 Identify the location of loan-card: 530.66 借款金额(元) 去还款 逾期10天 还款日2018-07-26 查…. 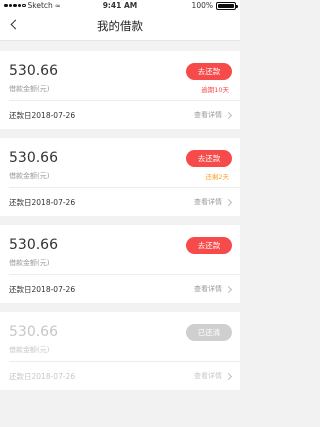
(120, 90).